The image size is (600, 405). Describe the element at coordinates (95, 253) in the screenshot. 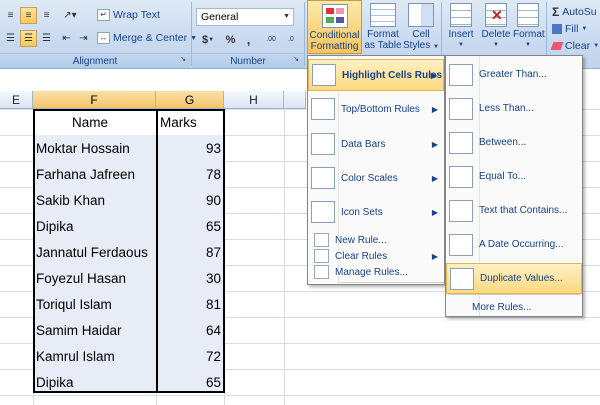

I see `cell-name: Jannatul Ferdaous` at that location.